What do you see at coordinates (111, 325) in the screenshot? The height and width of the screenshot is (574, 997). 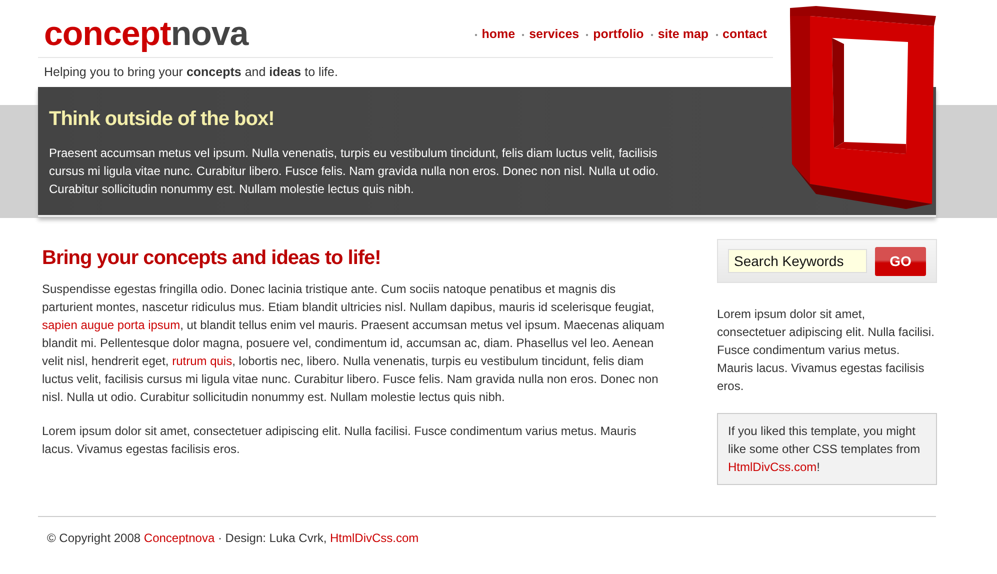 I see `link: sapien augue porta ipsum` at bounding box center [111, 325].